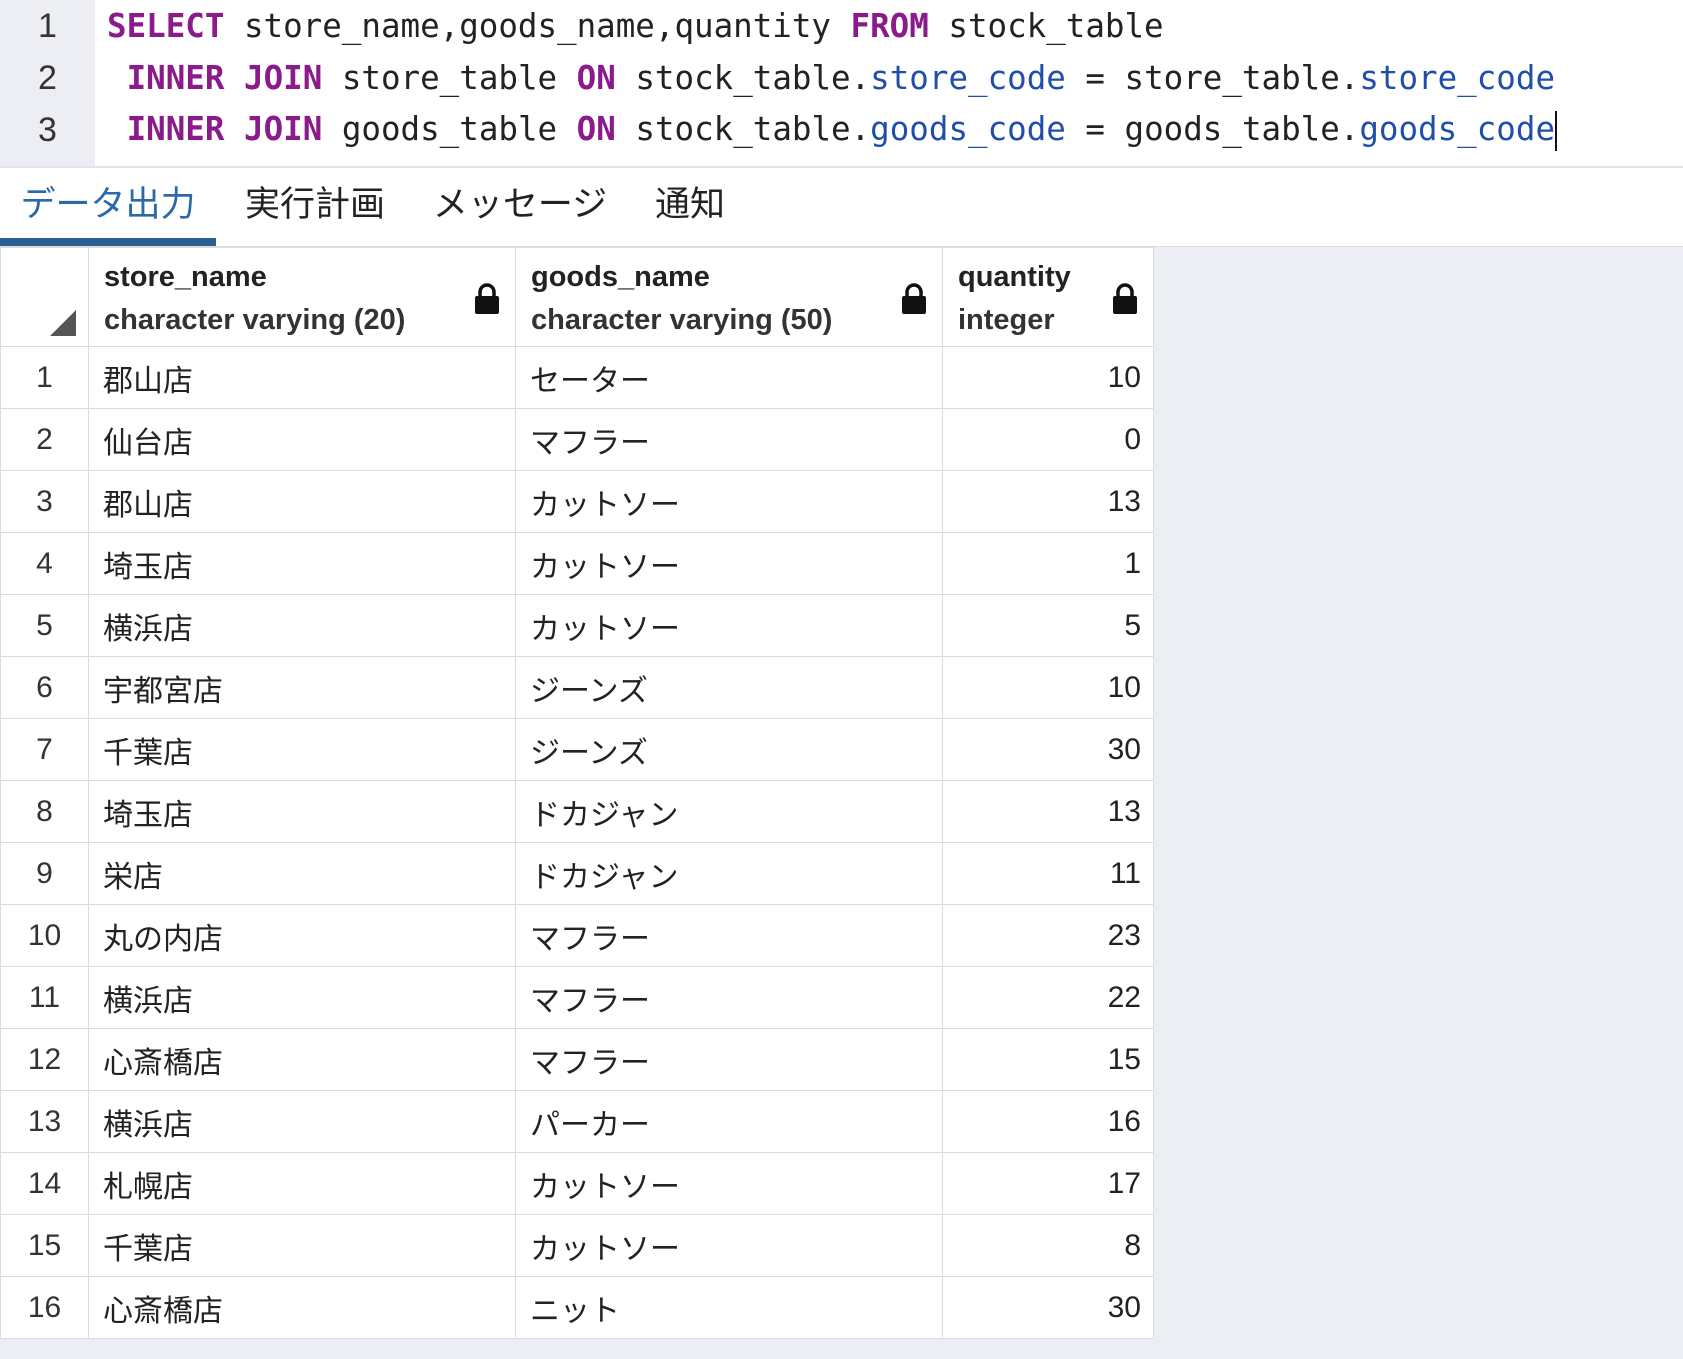 The height and width of the screenshot is (1359, 1683). I want to click on row-number: 13, so click(44, 1121).